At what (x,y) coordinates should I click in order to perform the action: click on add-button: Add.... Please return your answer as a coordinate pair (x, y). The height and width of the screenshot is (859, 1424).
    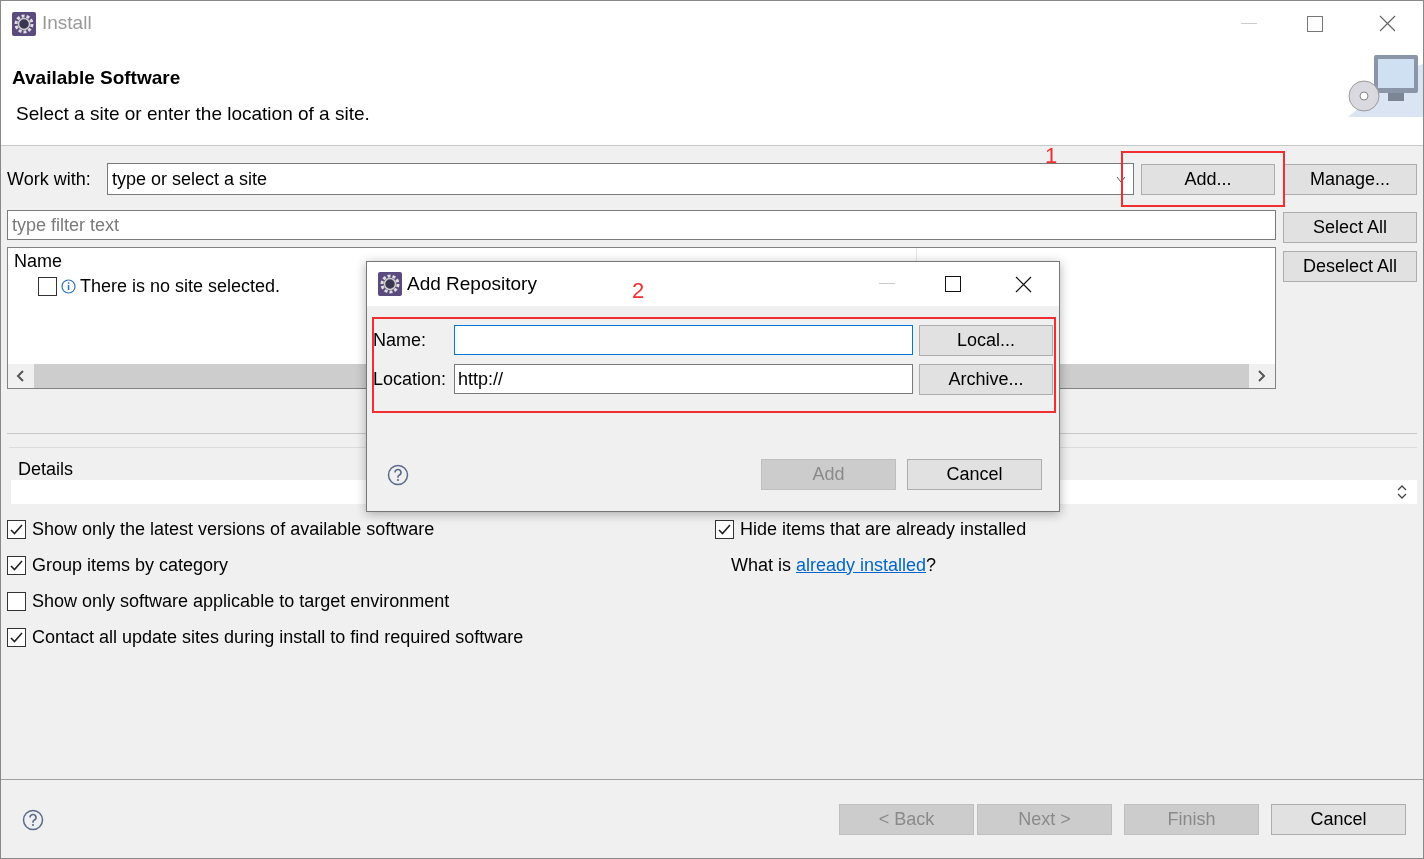
    Looking at the image, I should click on (1208, 179).